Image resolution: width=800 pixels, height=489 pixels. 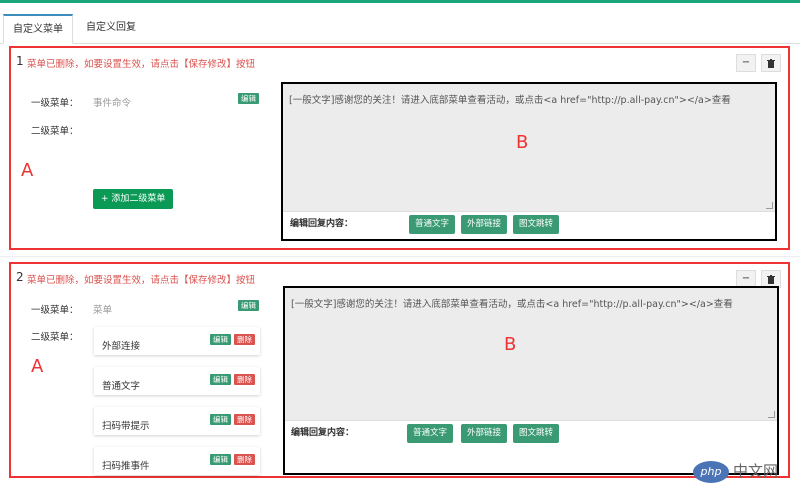 I want to click on add-submenu-button: + 添加二级菜单, so click(x=133, y=199).